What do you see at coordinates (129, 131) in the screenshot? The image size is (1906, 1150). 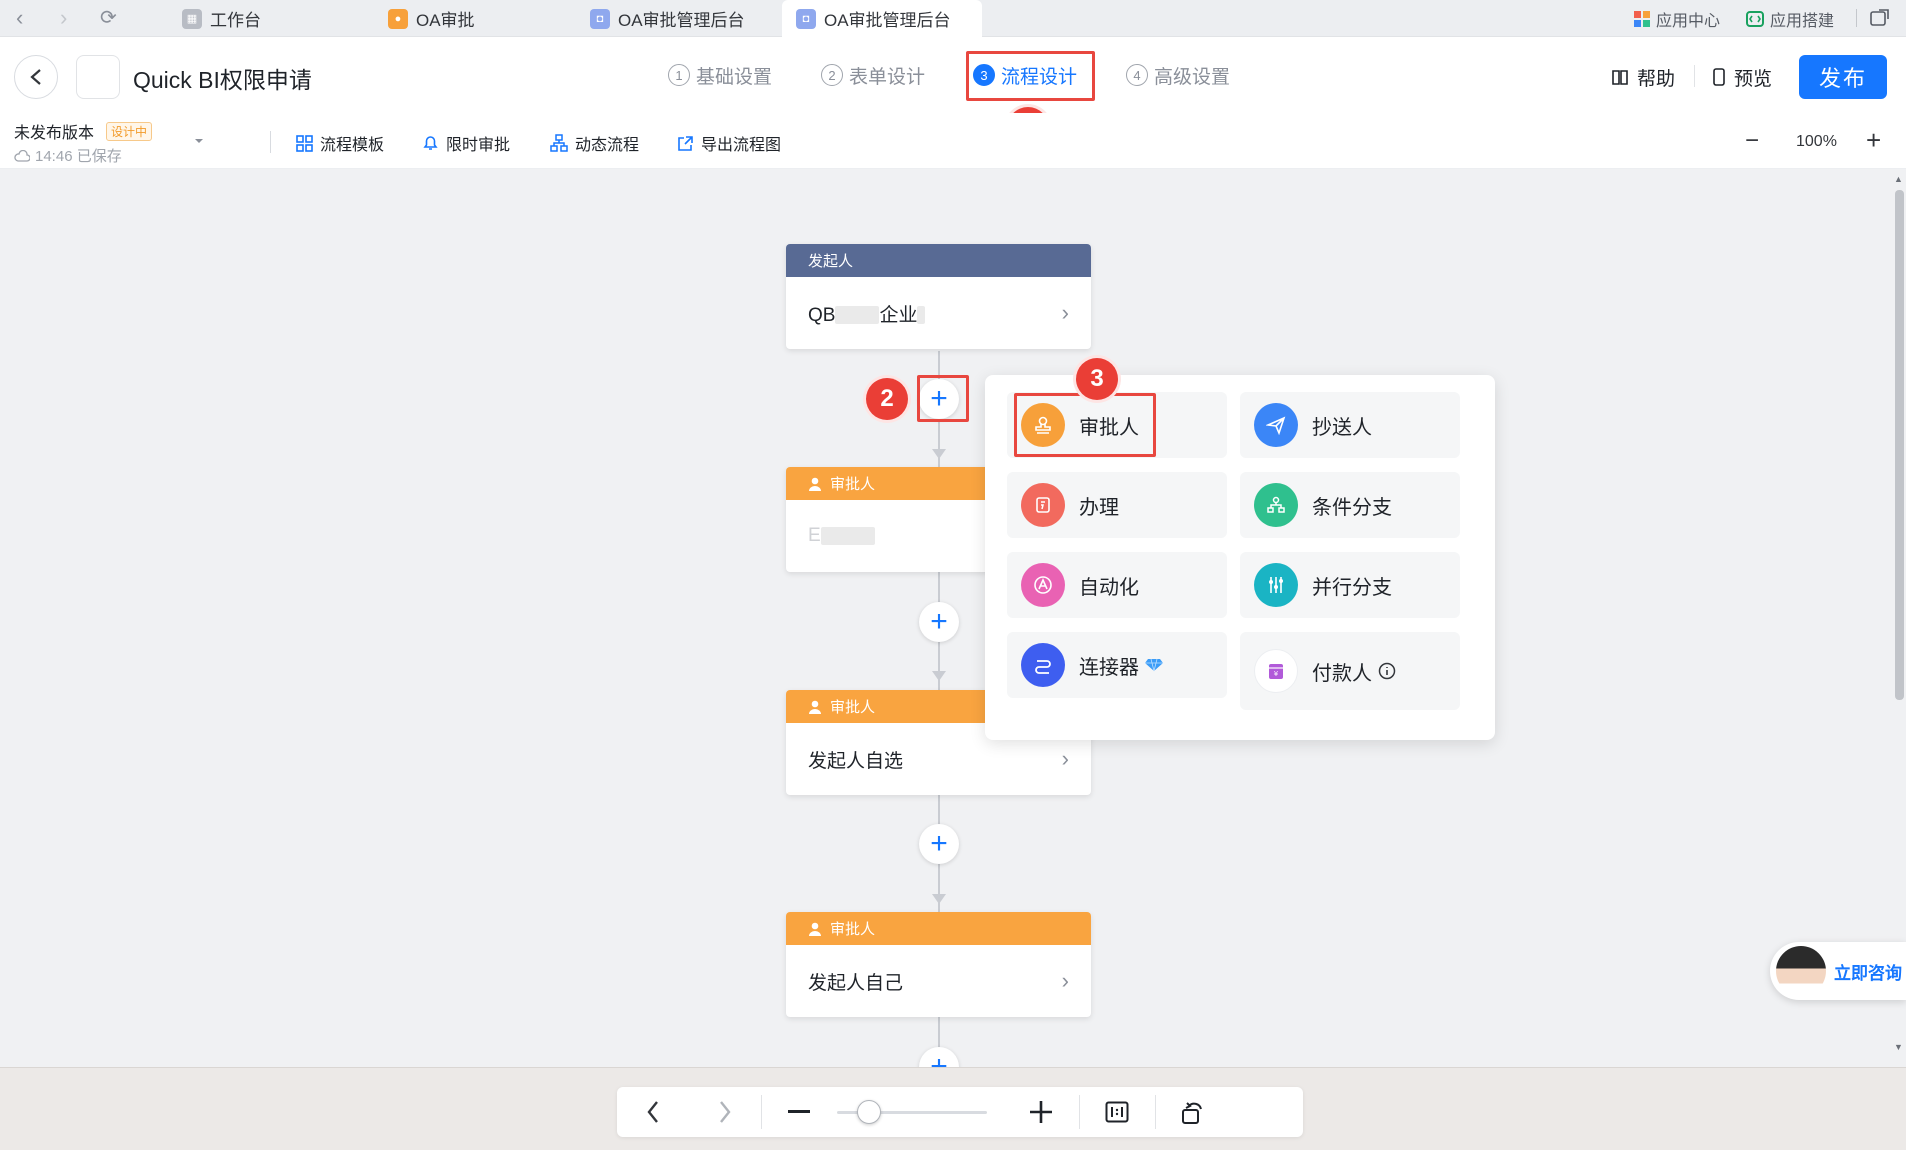 I see `status-badge: 设计中` at bounding box center [129, 131].